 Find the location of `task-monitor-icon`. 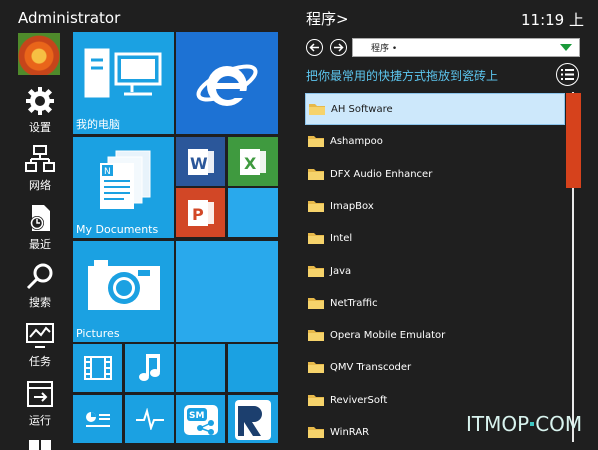

task-monitor-icon is located at coordinates (40, 335).